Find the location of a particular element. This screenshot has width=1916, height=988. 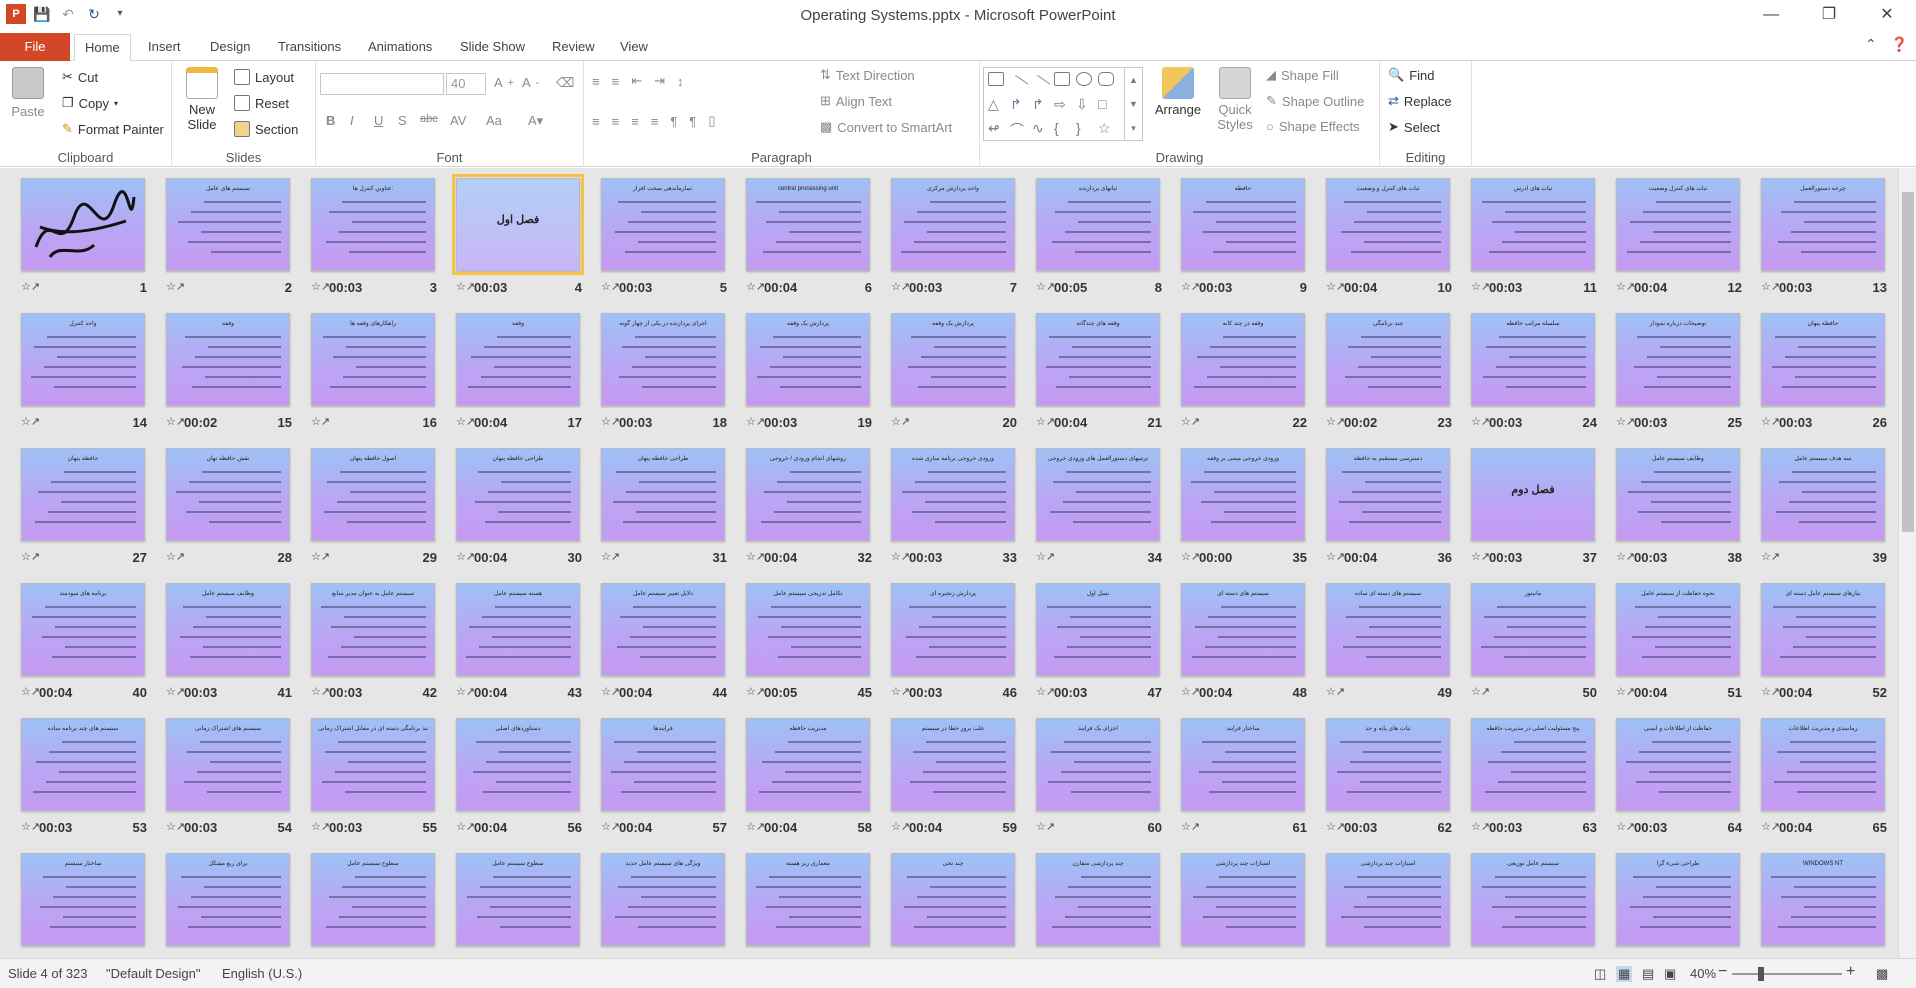

zoom-slider is located at coordinates (1787, 974).